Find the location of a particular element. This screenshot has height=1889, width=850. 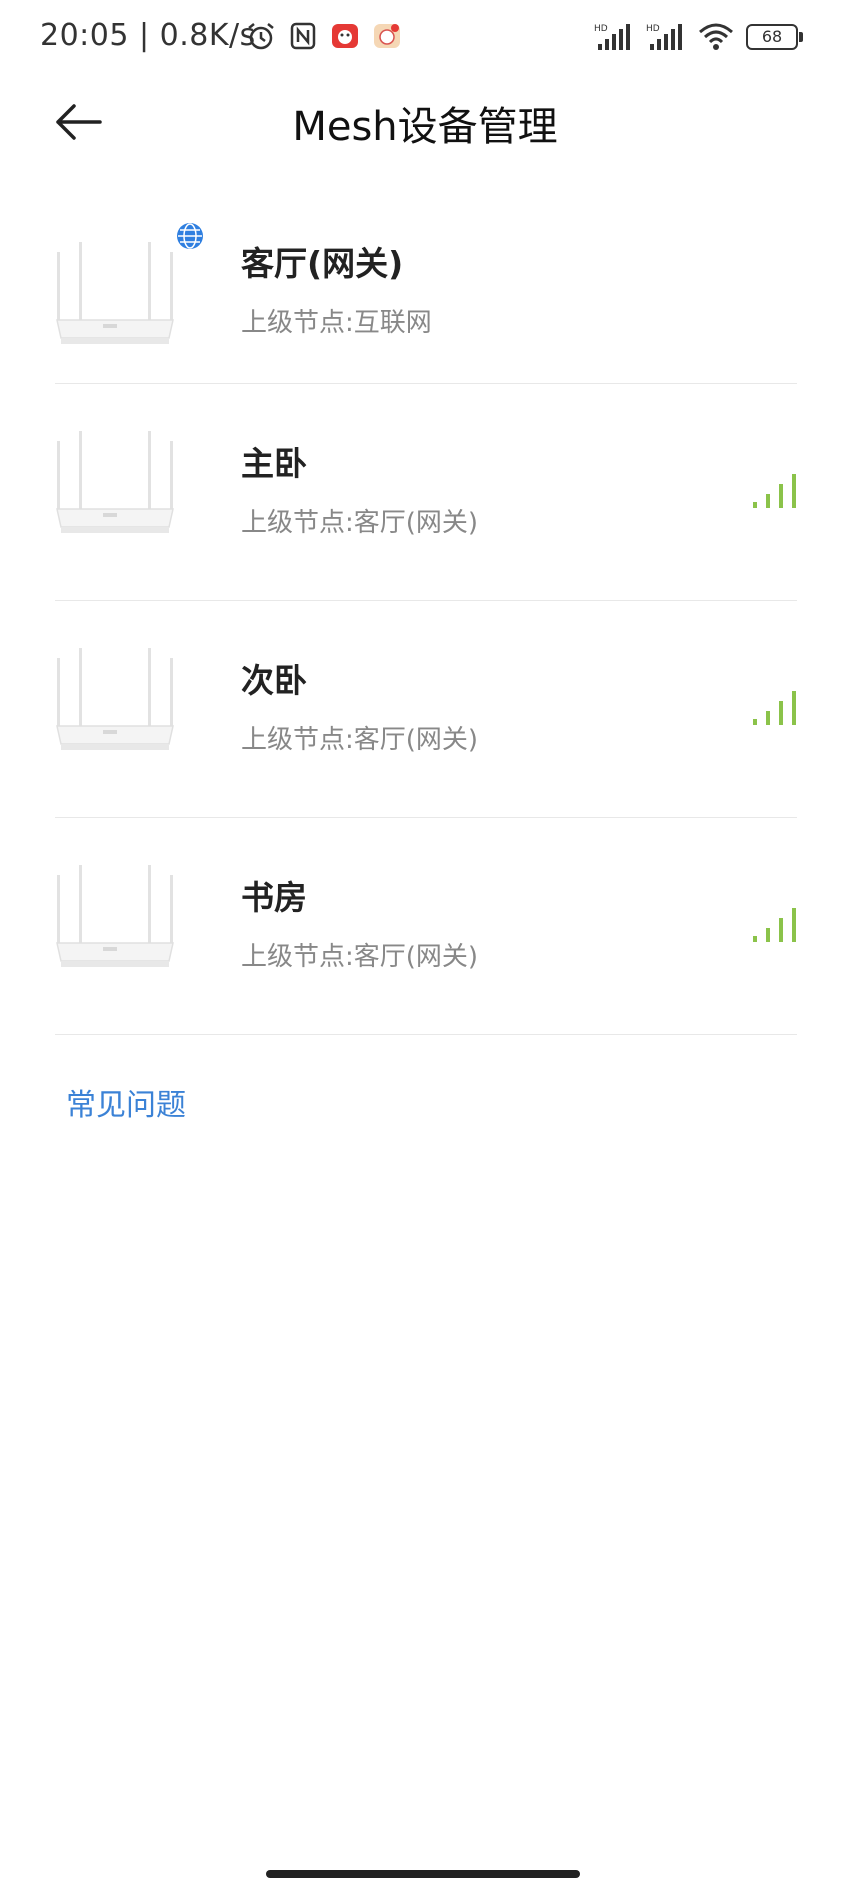

alarm-icon is located at coordinates (261, 36).